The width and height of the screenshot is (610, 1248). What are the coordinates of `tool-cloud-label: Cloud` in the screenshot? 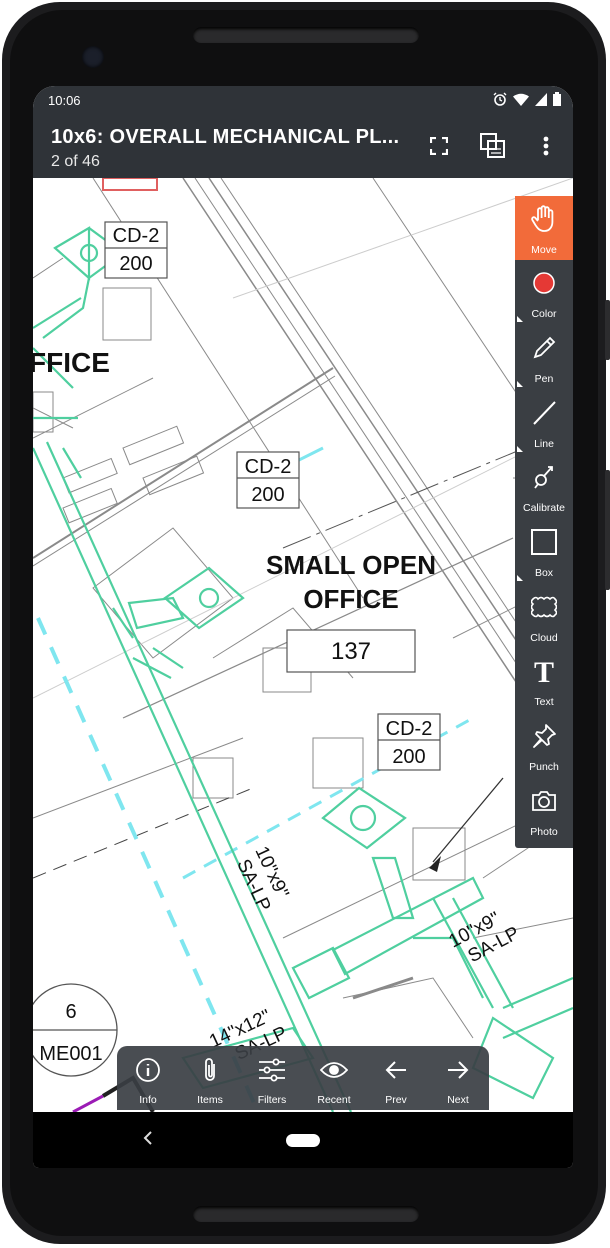 It's located at (544, 638).